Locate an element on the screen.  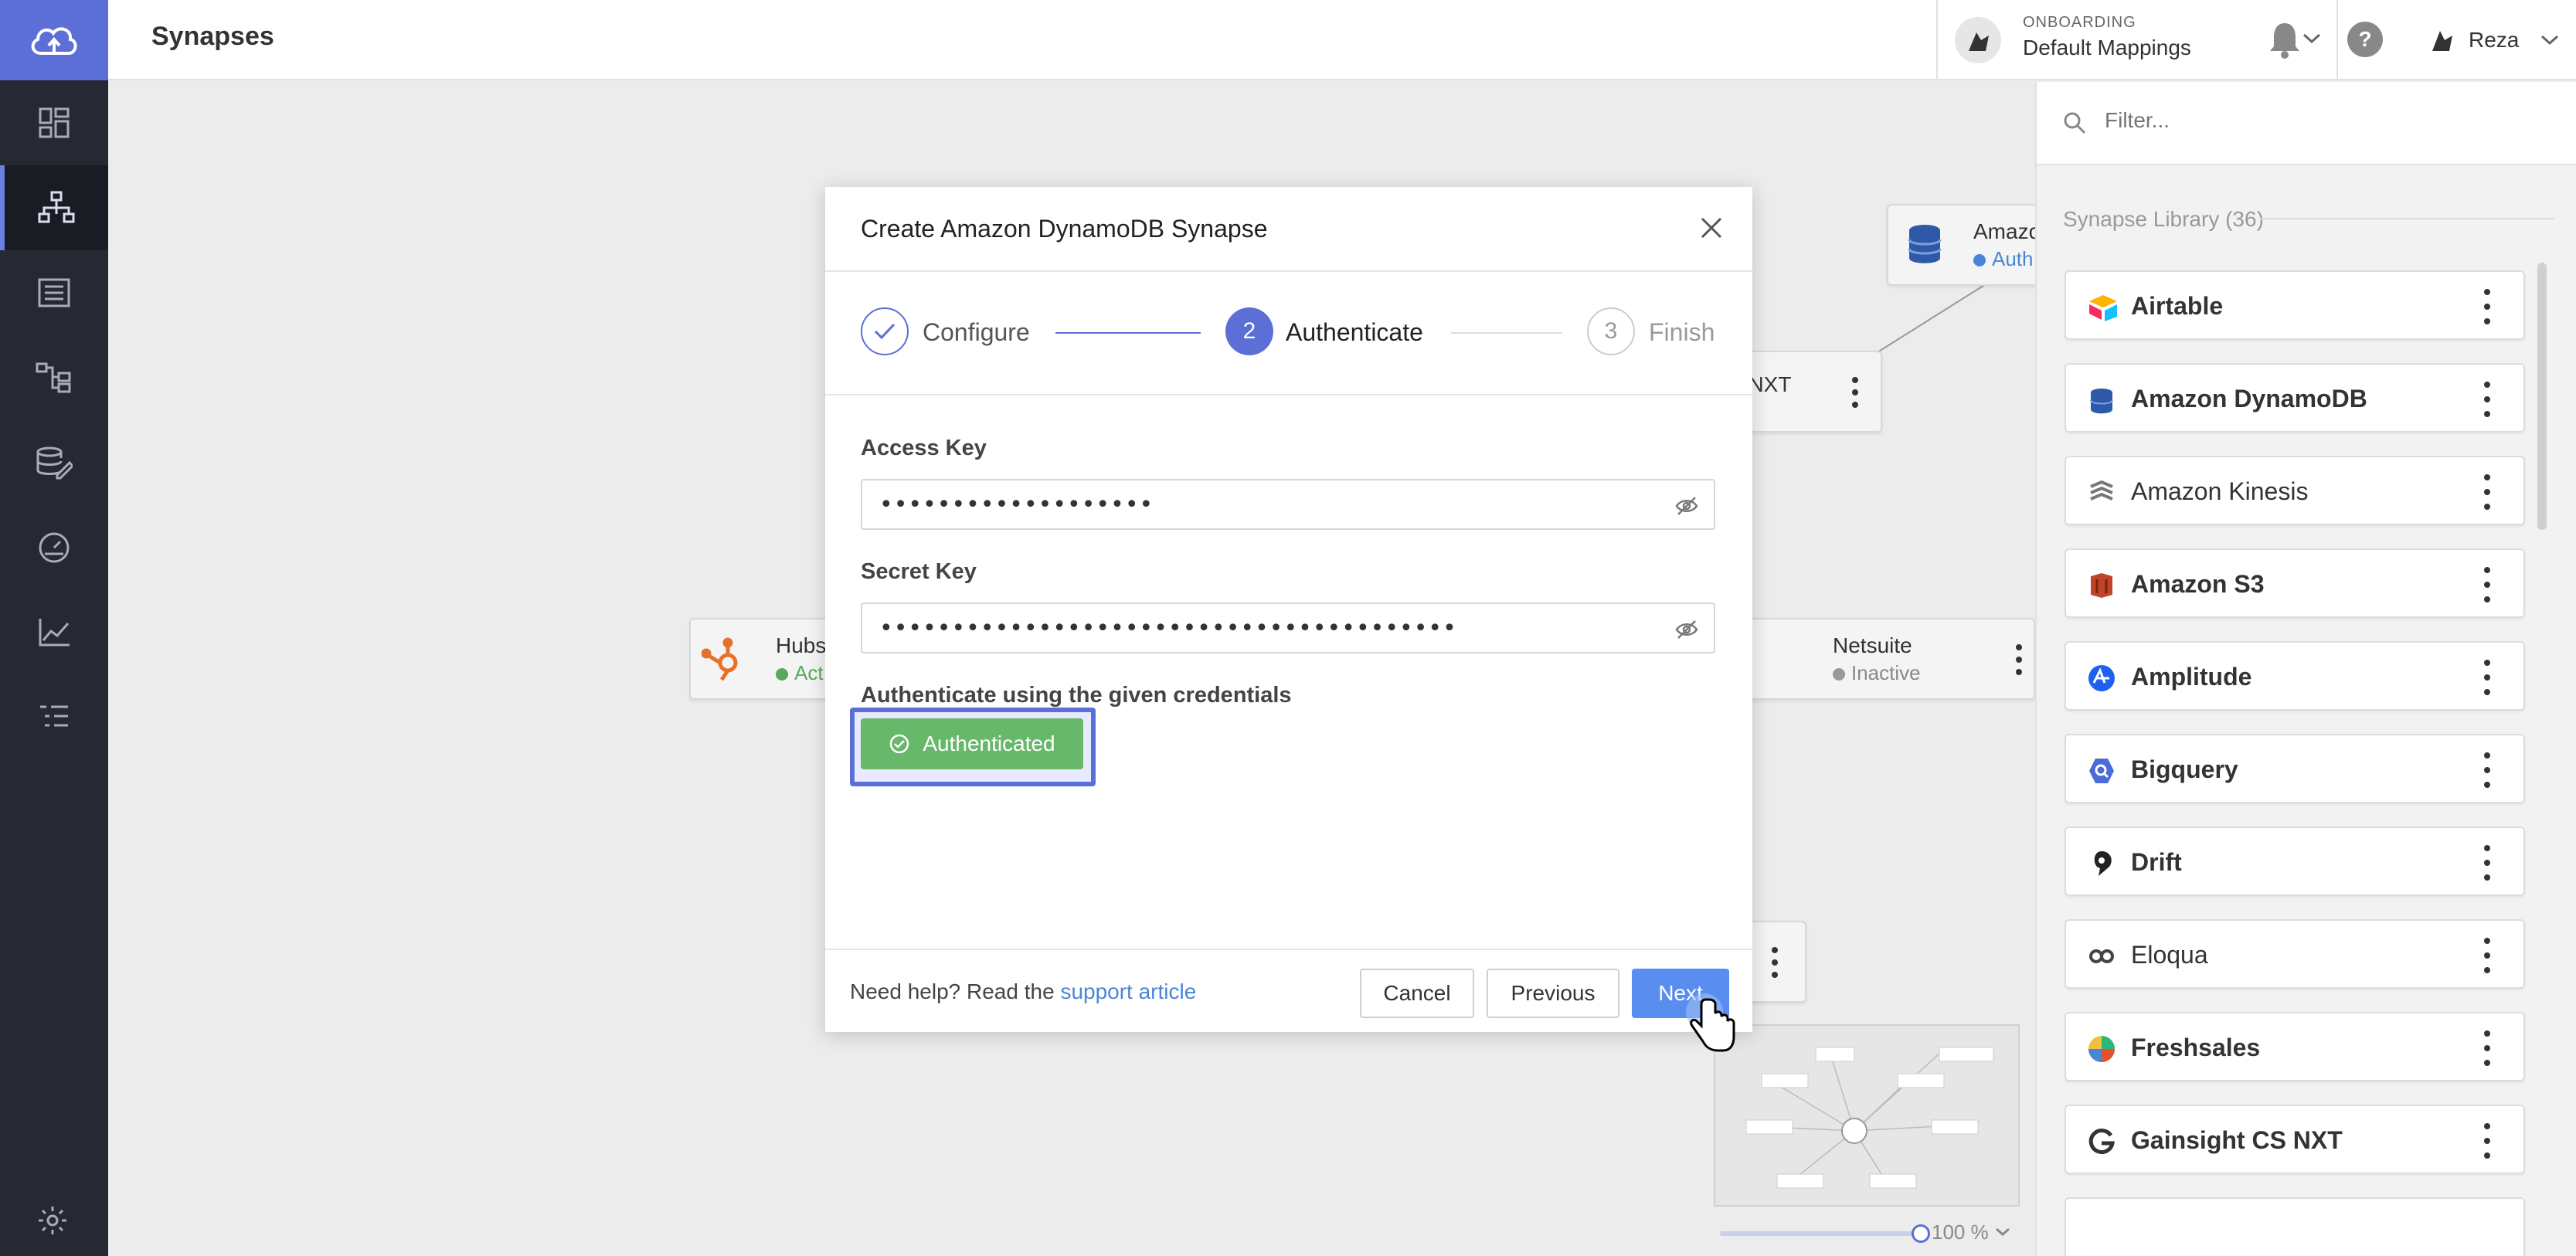
modal-title: Create Amazon DynamoDB Synapse is located at coordinates (1064, 229).